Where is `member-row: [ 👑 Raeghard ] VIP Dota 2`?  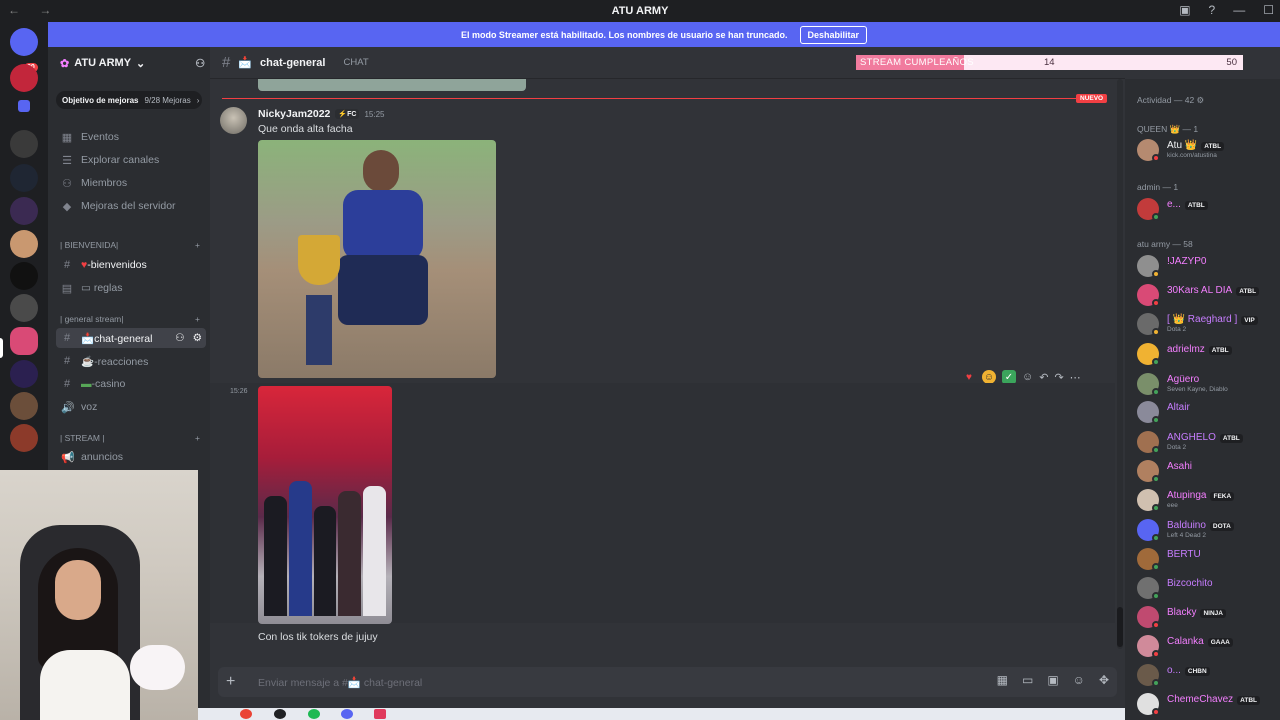 member-row: [ 👑 Raeghard ] VIP Dota 2 is located at coordinates (1208, 325).